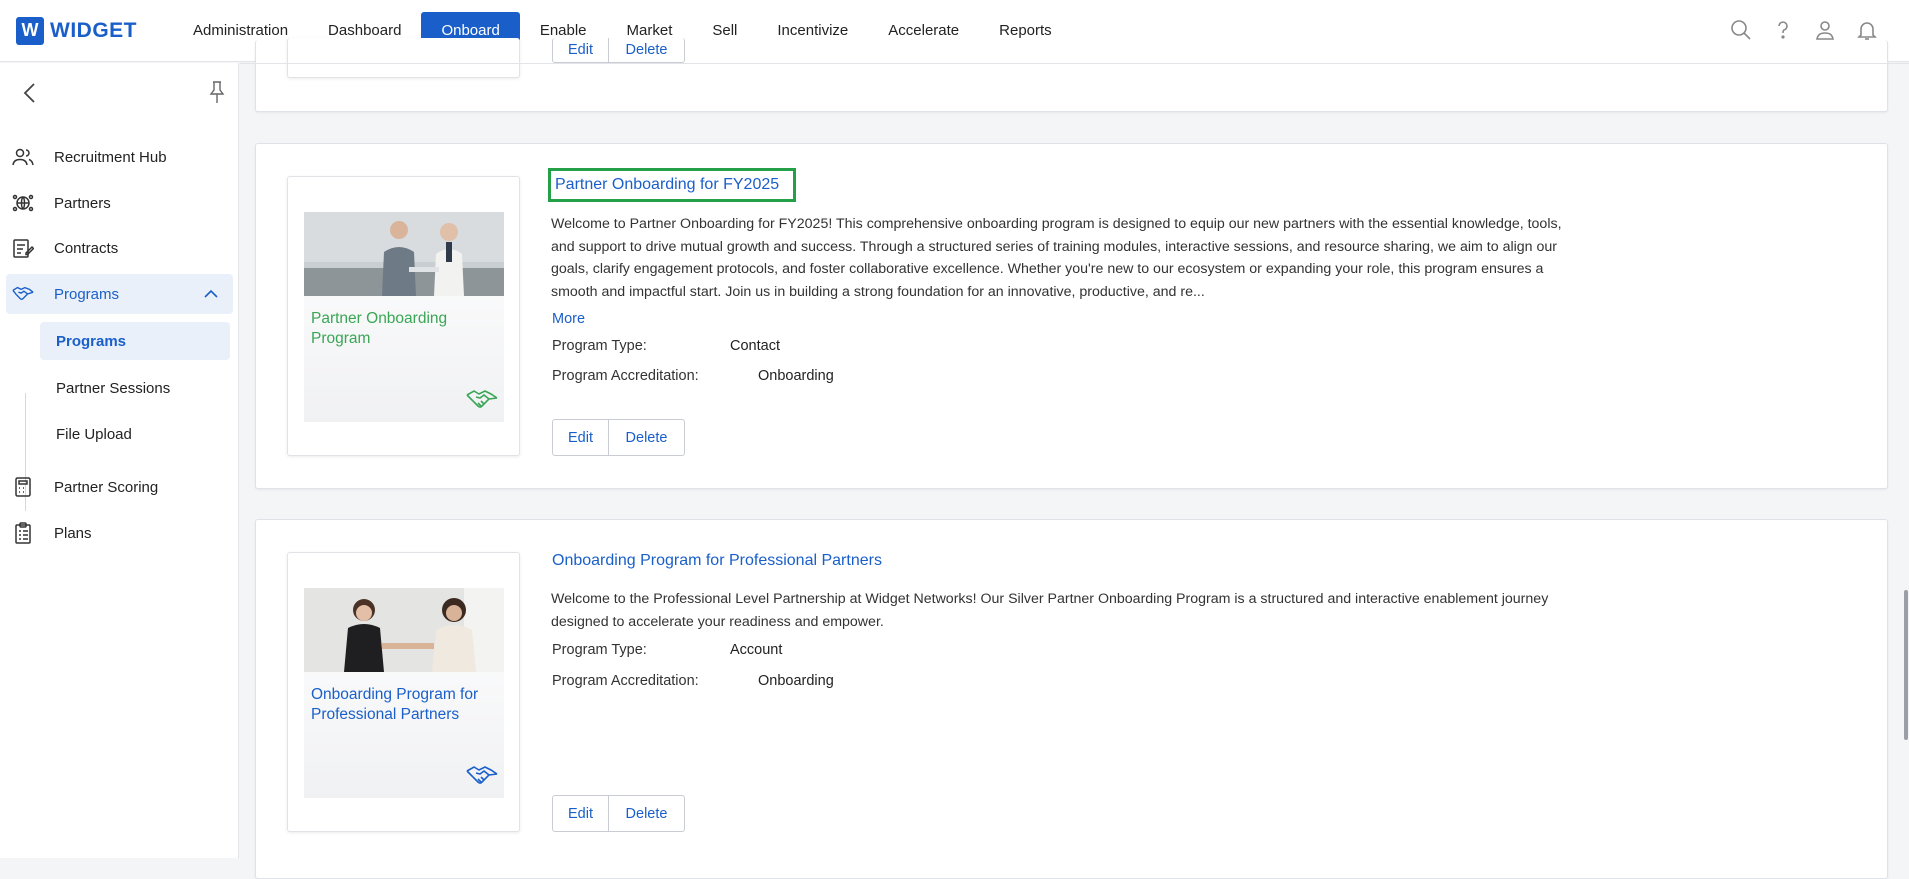 Image resolution: width=1909 pixels, height=879 pixels. I want to click on program-type-value: Contact, so click(755, 346).